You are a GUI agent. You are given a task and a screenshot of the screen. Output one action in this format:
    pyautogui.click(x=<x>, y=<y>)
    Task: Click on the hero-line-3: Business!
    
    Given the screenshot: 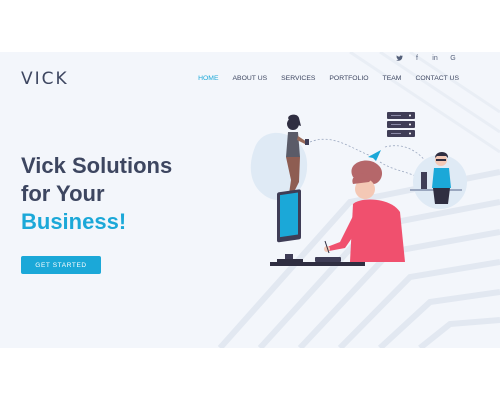 What is the action you would take?
    pyautogui.click(x=74, y=221)
    